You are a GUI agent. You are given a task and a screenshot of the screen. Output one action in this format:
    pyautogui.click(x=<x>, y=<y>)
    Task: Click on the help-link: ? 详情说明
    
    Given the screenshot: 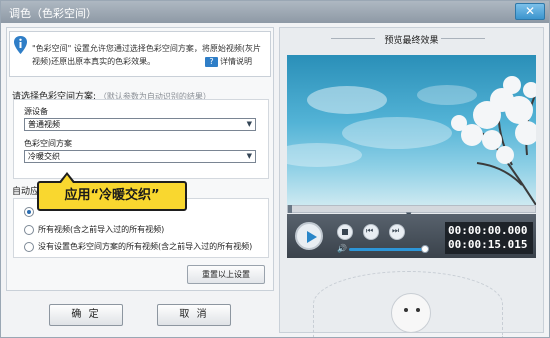 What is the action you would take?
    pyautogui.click(x=228, y=61)
    